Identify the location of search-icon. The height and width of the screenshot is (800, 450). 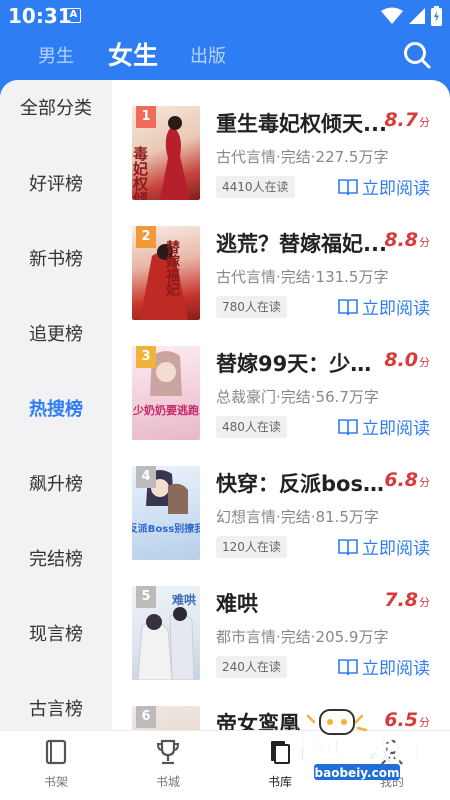
(417, 55).